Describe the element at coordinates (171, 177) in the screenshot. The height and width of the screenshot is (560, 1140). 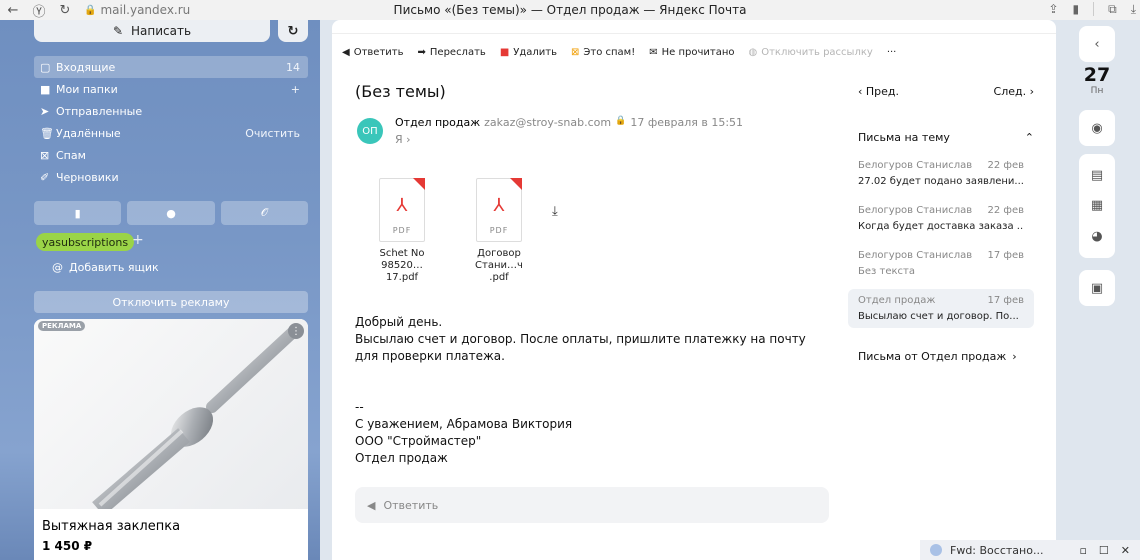
I see `folder-drafts: ✐ Черновики` at that location.